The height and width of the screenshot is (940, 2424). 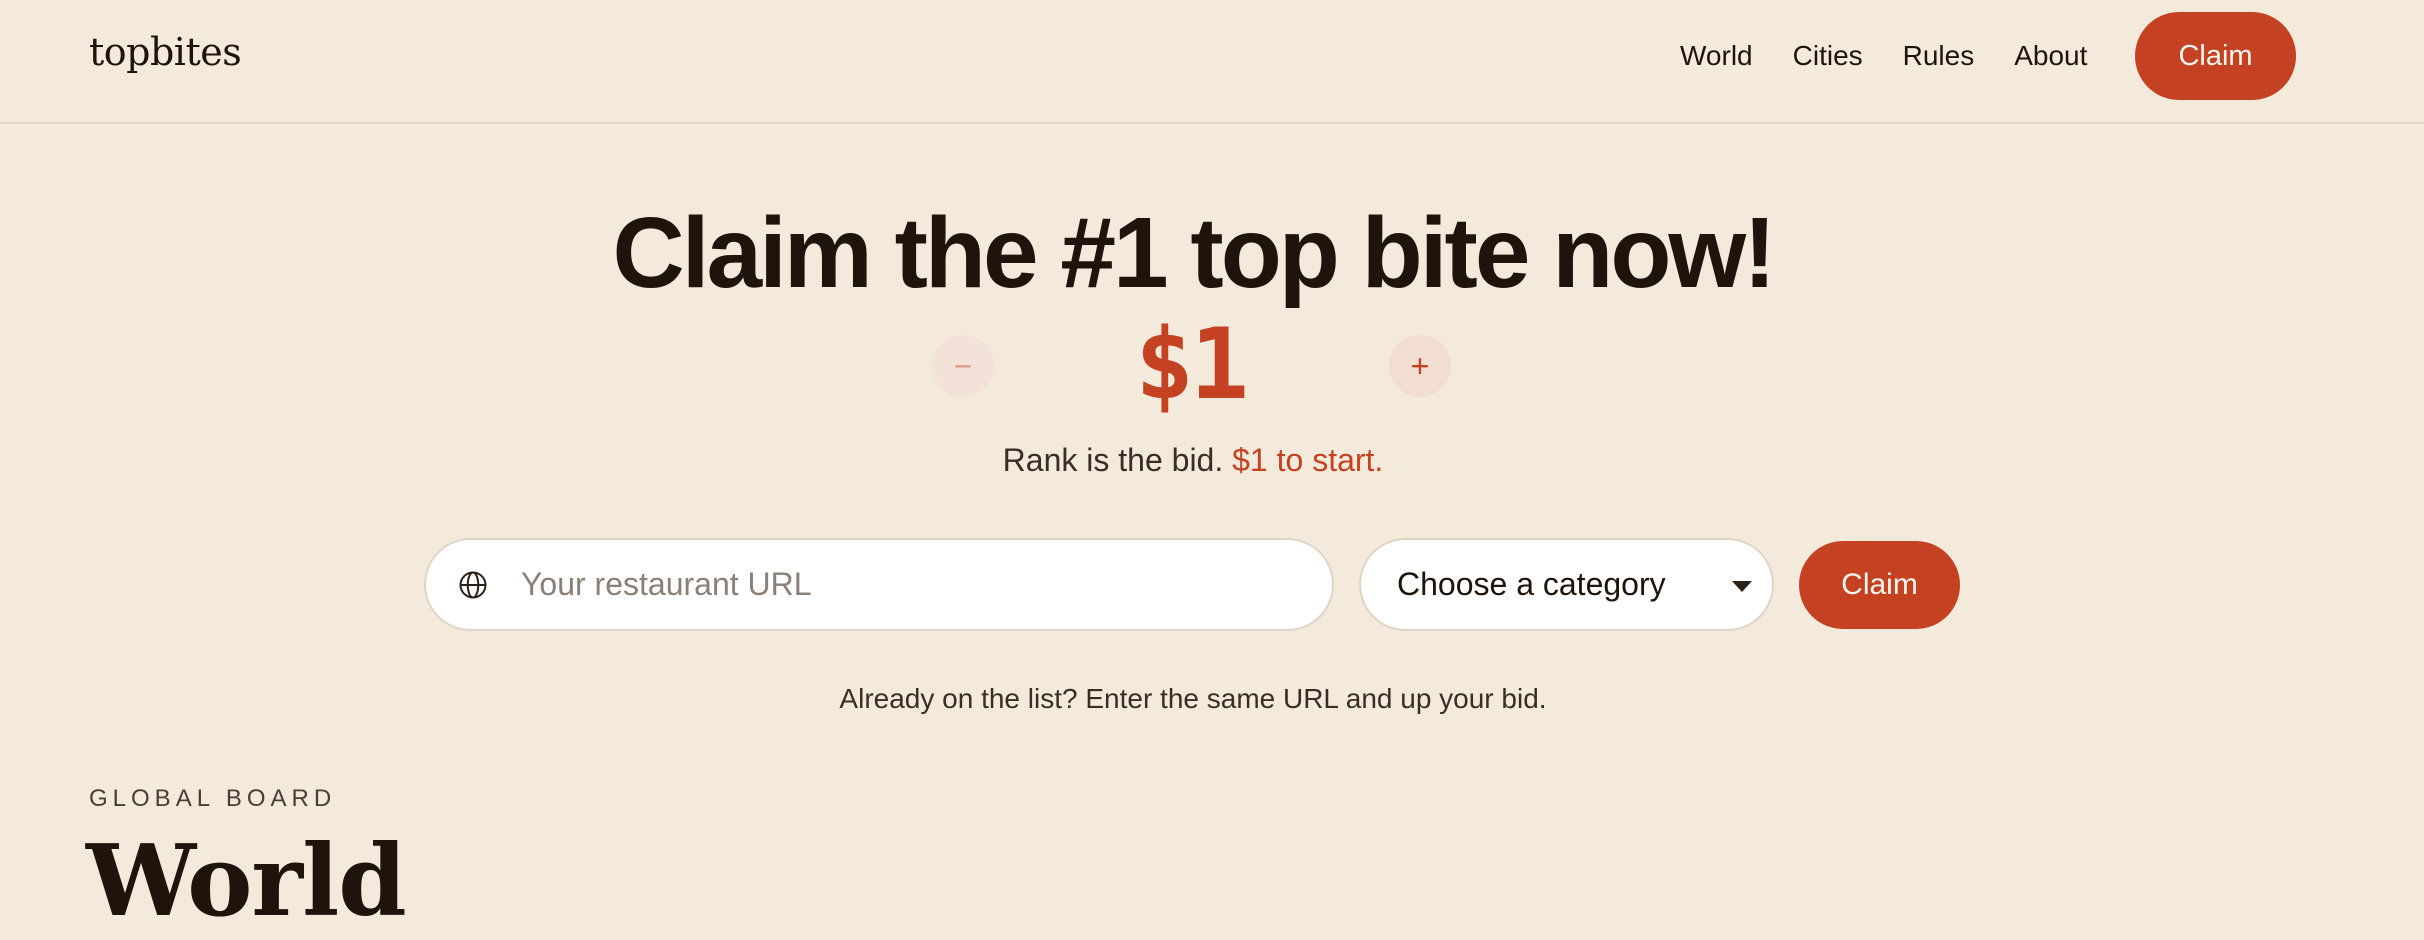 What do you see at coordinates (2215, 56) in the screenshot?
I see `header-claim-button: Claim` at bounding box center [2215, 56].